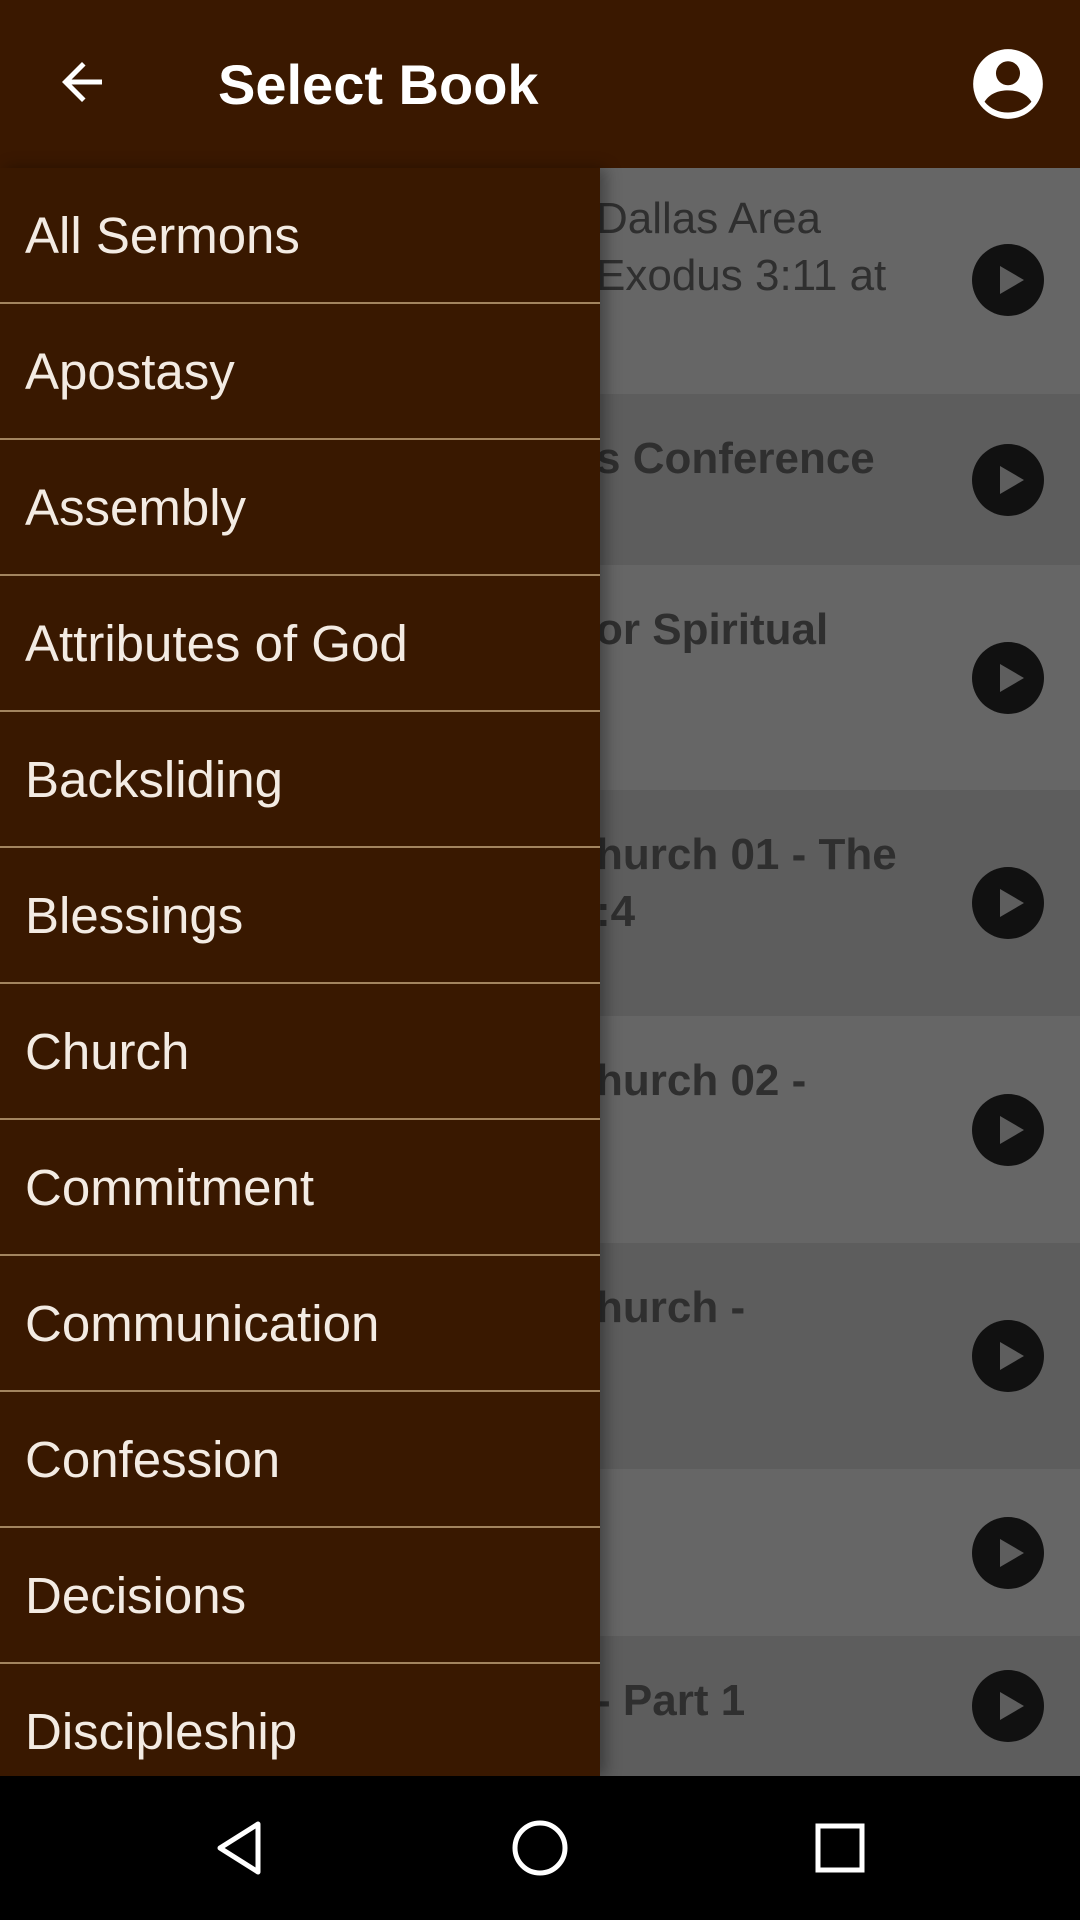 This screenshot has width=1080, height=1920. What do you see at coordinates (130, 371) in the screenshot?
I see `drawer-item-label: Apostasy` at bounding box center [130, 371].